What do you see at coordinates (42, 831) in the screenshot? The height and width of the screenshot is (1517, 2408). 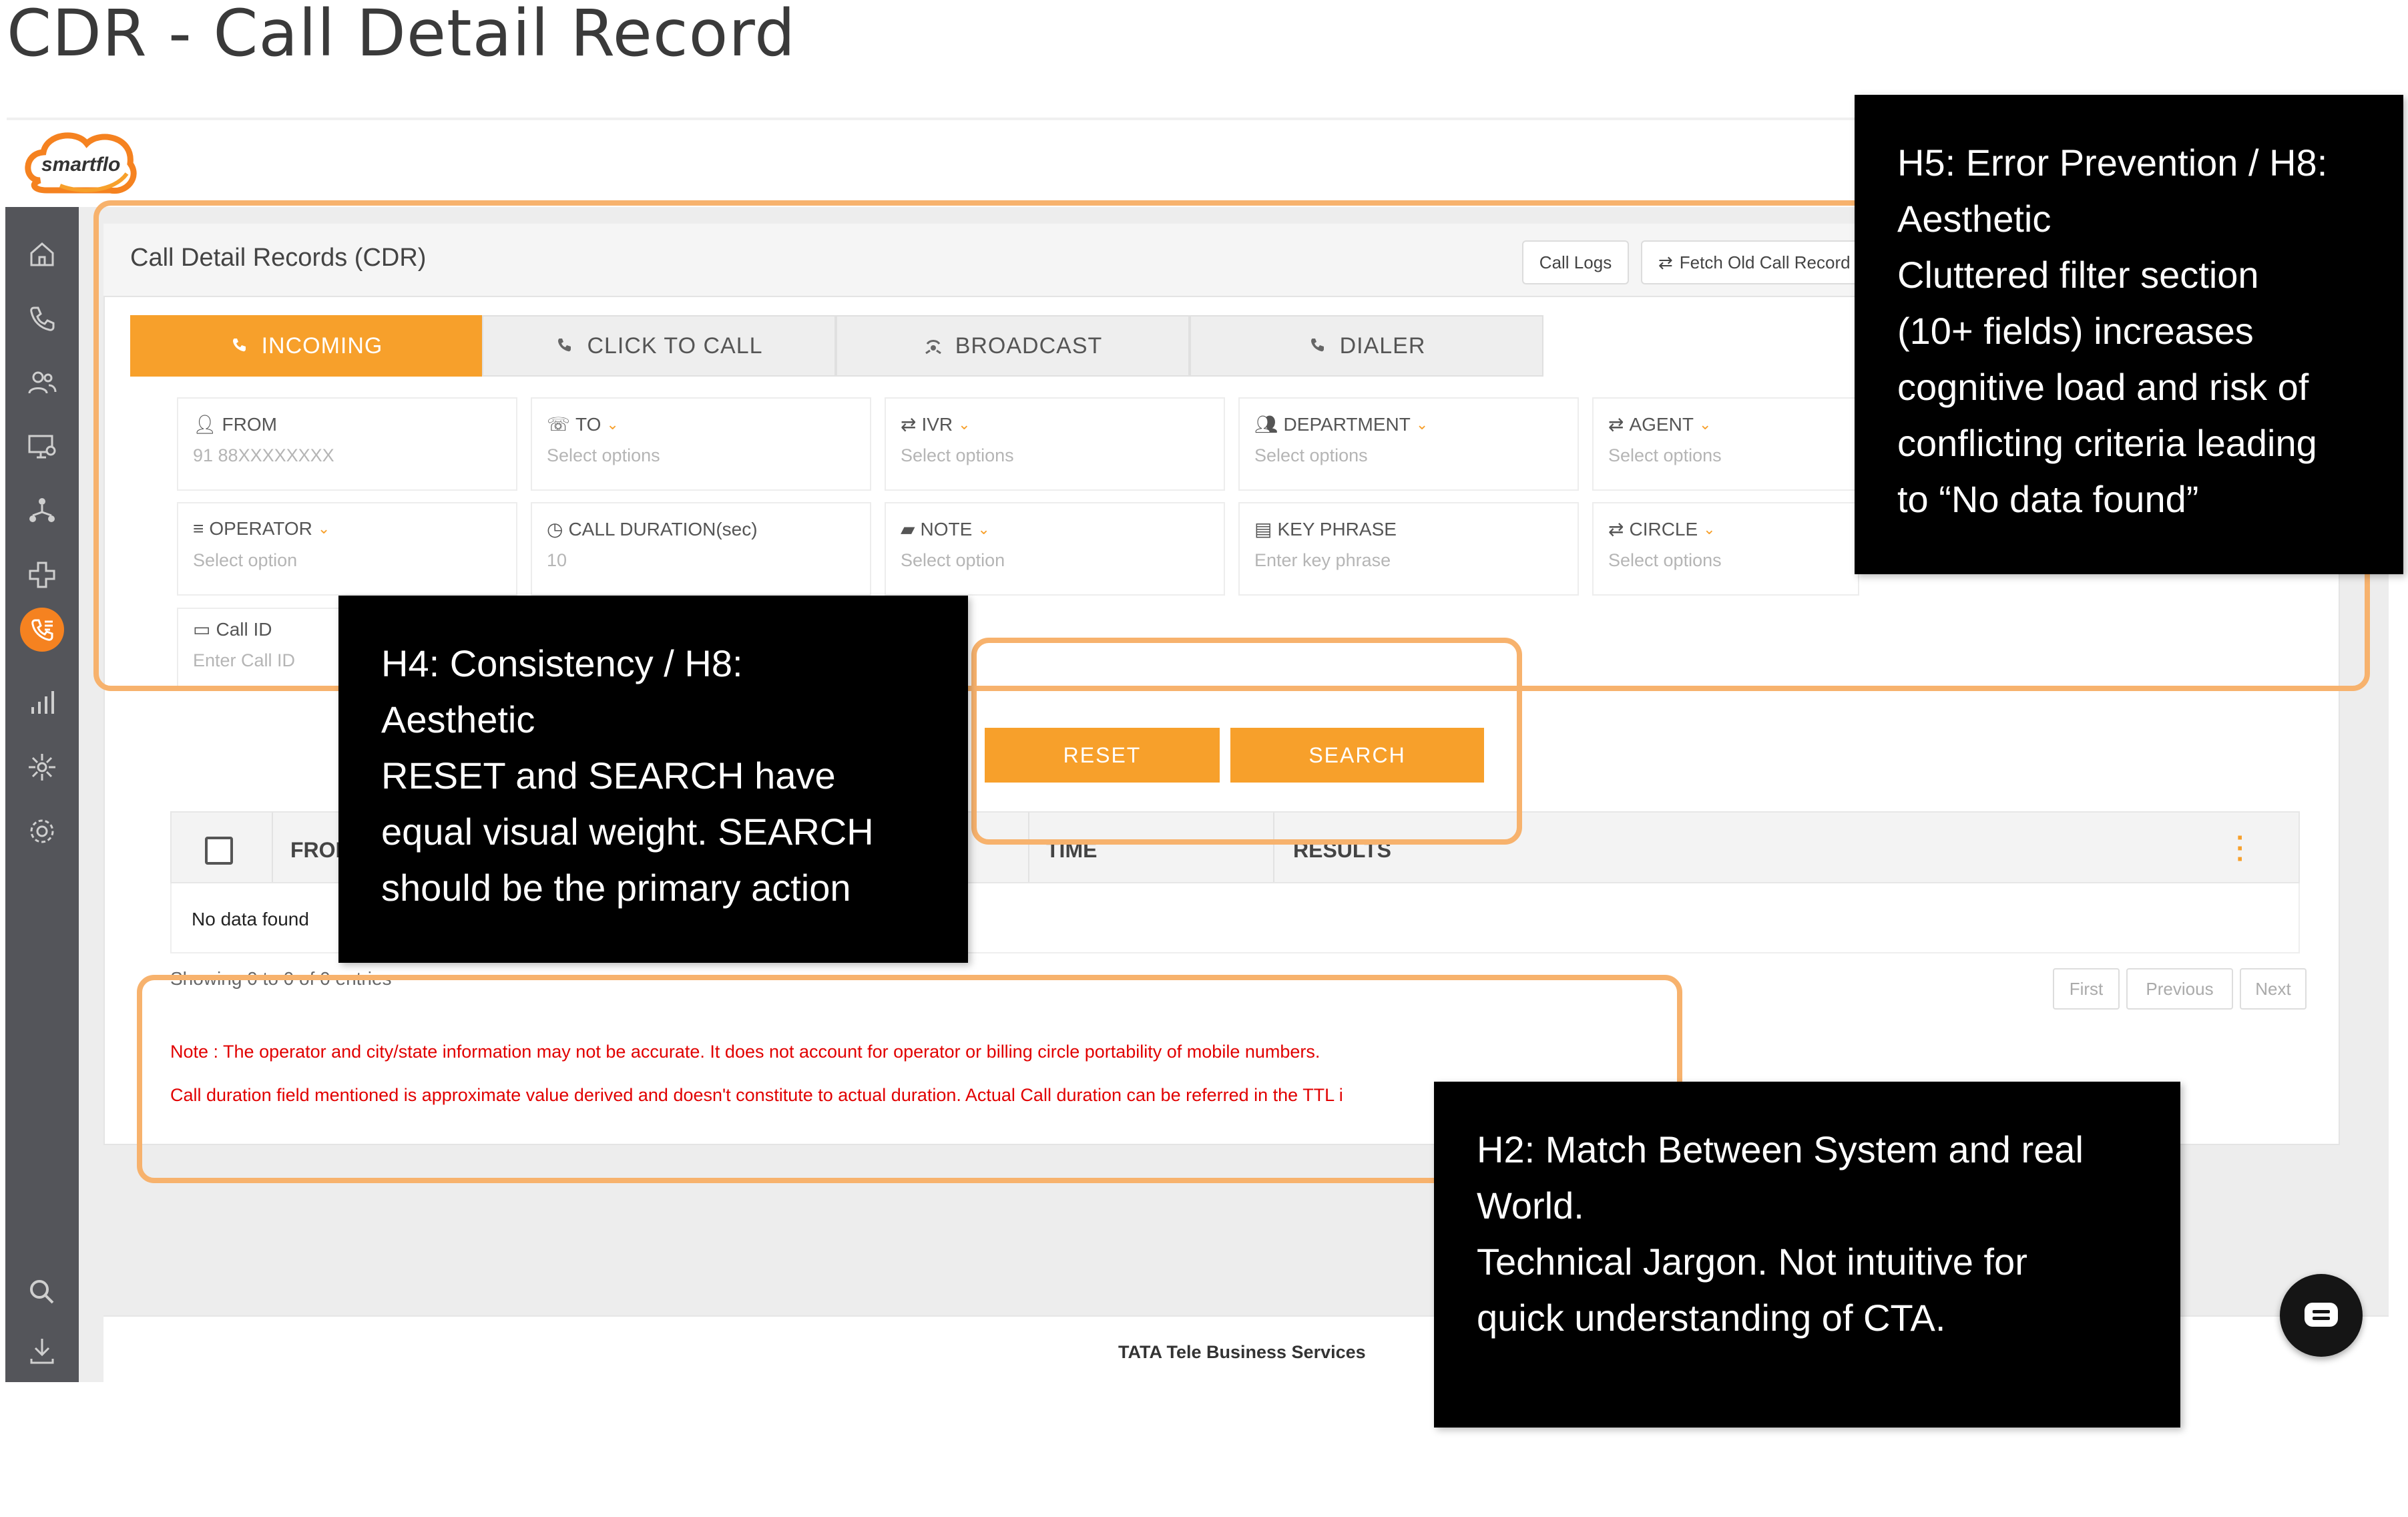 I see `settings-icon` at bounding box center [42, 831].